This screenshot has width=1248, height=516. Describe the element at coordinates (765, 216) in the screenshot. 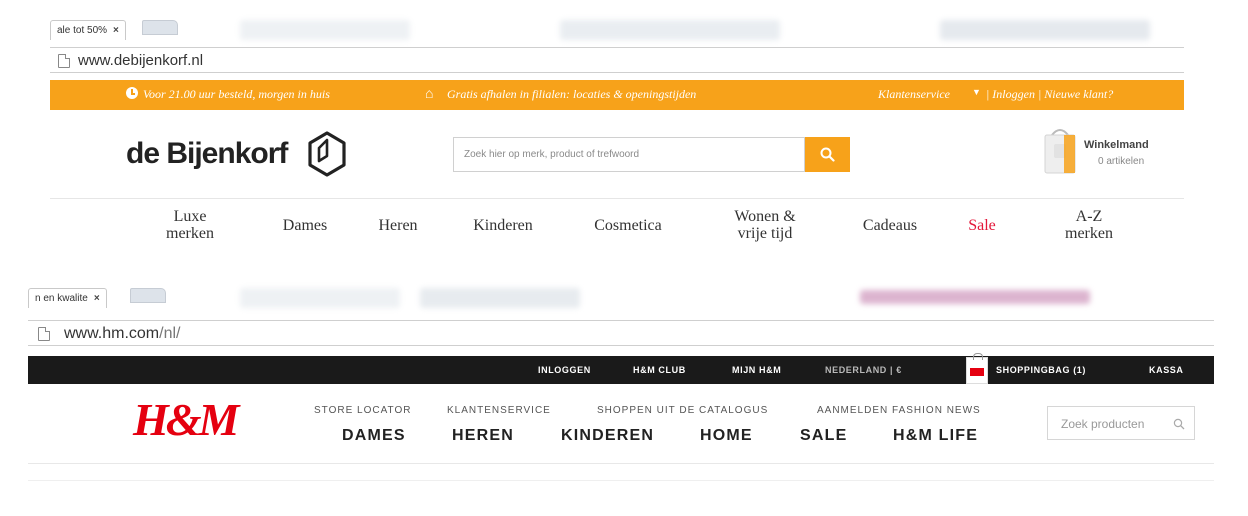

I see `nav-label: Wonen &` at that location.